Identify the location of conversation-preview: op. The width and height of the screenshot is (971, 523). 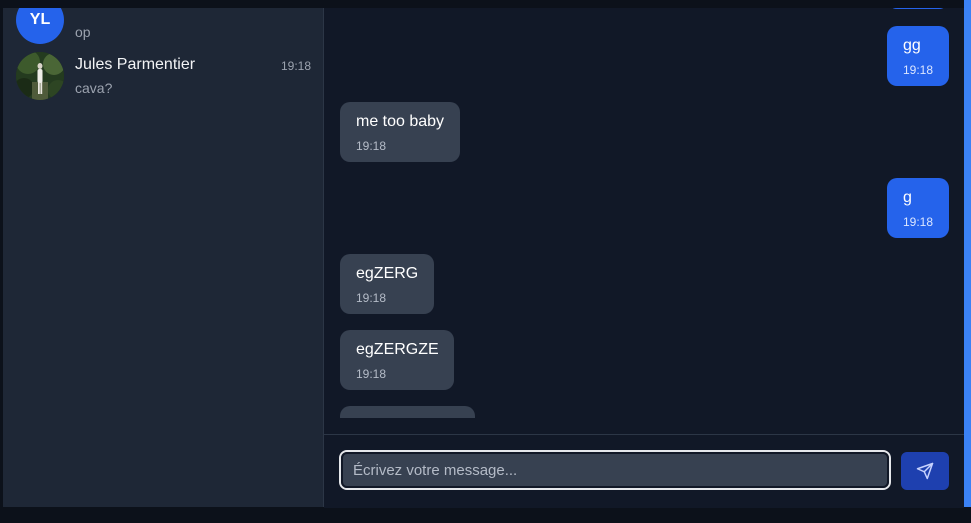
(83, 32).